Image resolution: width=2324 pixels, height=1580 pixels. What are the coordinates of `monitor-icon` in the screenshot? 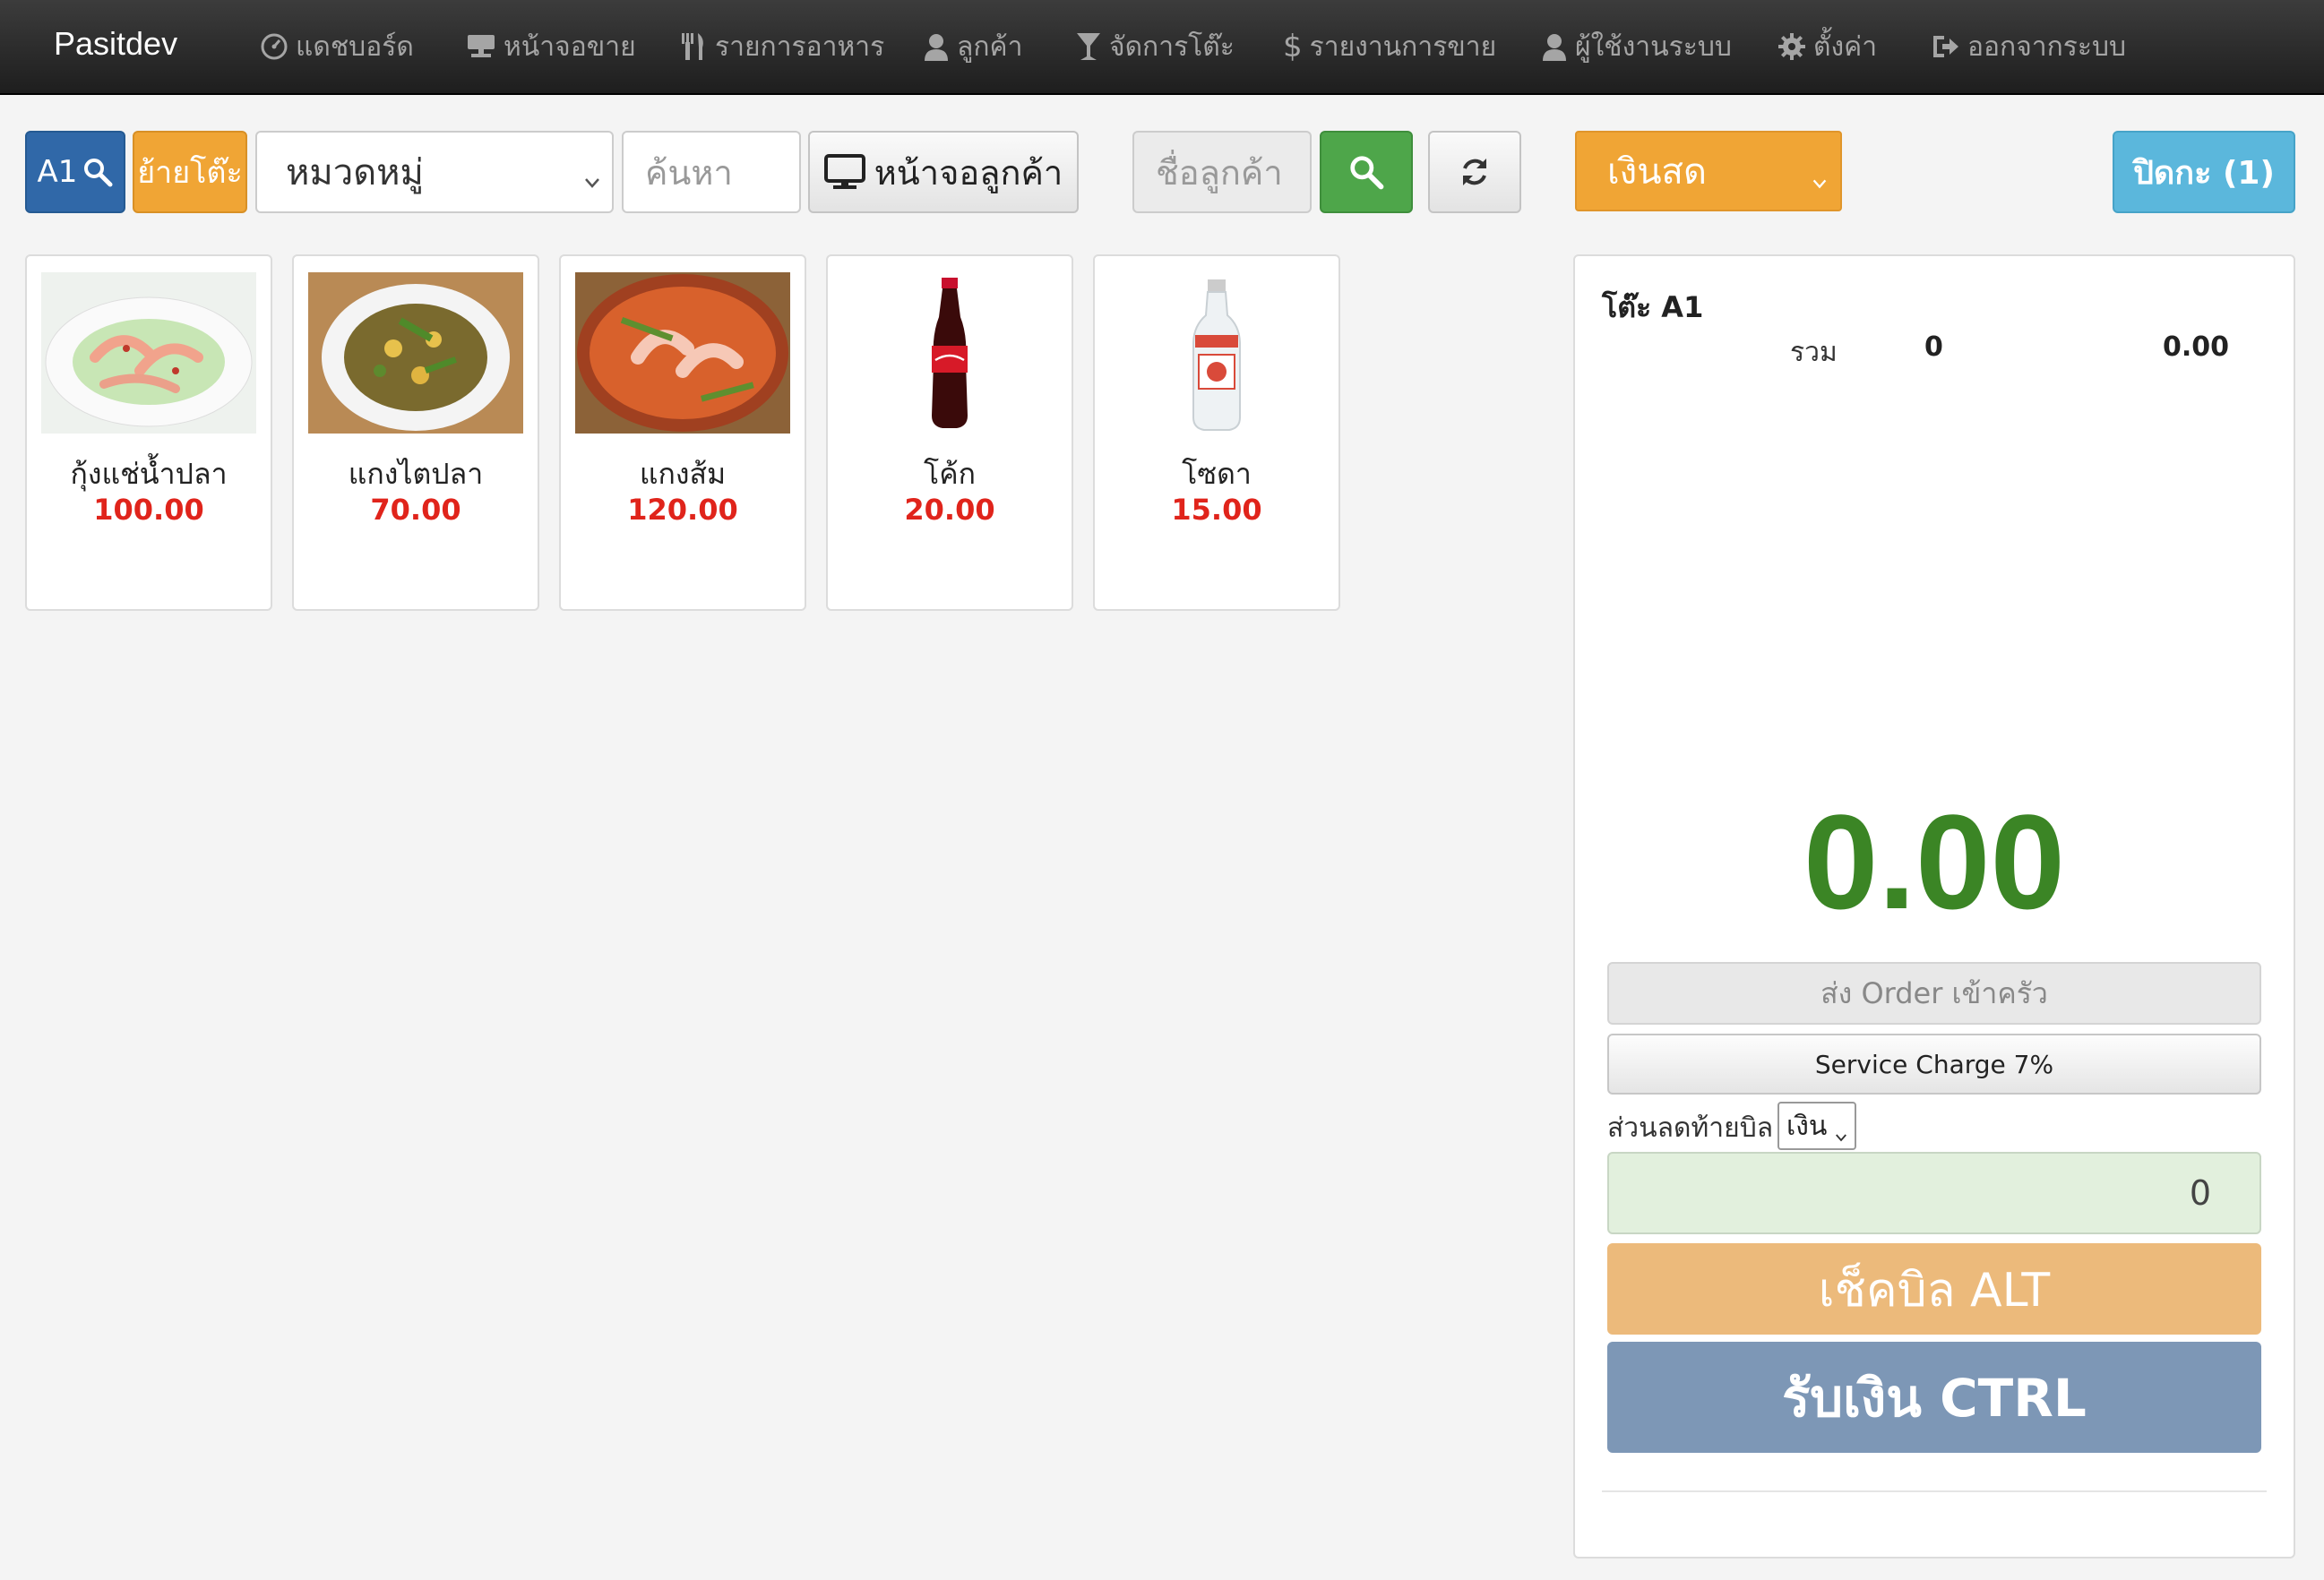 It's located at (844, 172).